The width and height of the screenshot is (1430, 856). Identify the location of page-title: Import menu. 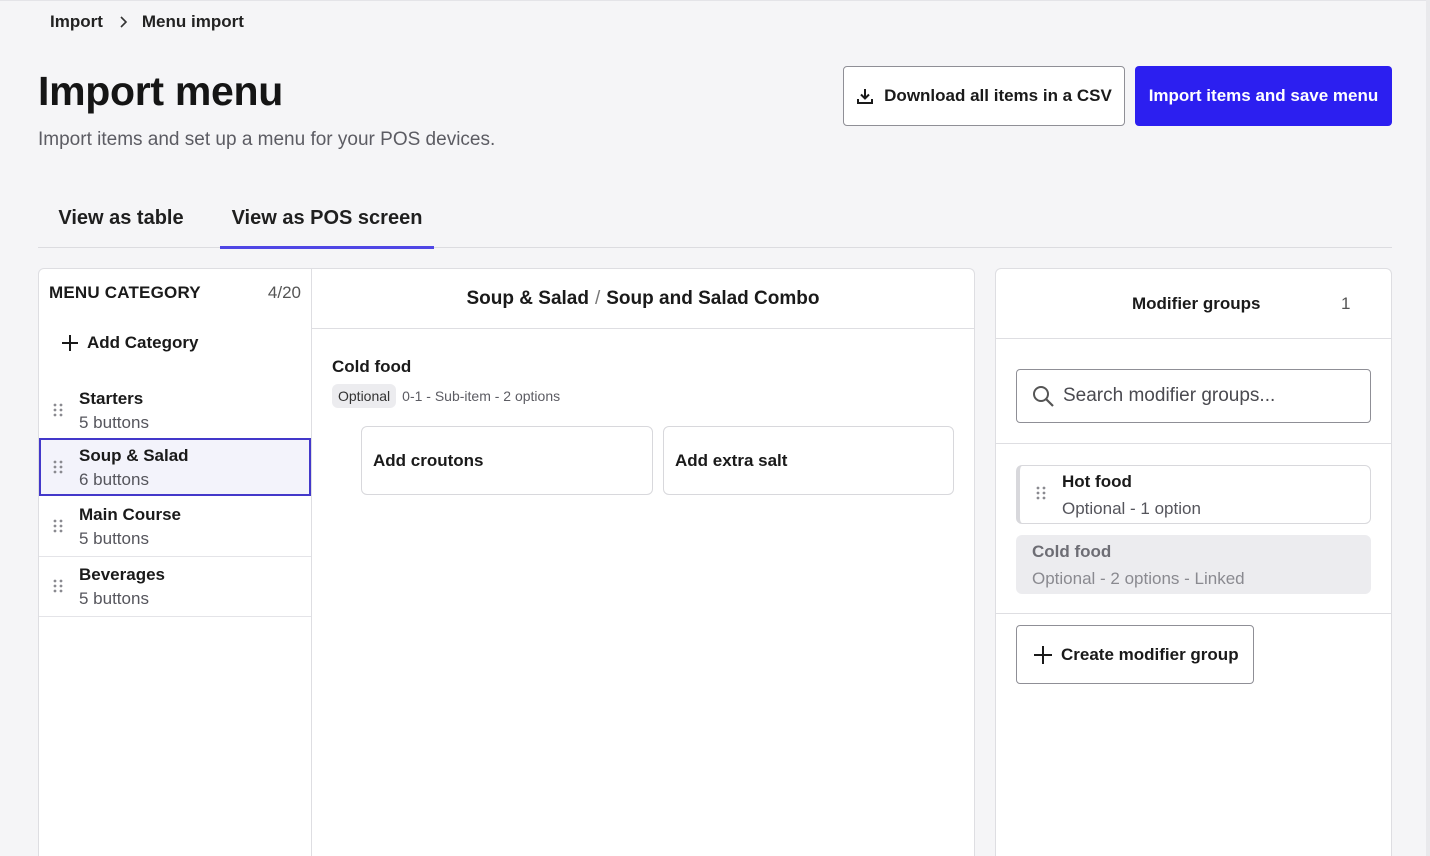
(160, 91).